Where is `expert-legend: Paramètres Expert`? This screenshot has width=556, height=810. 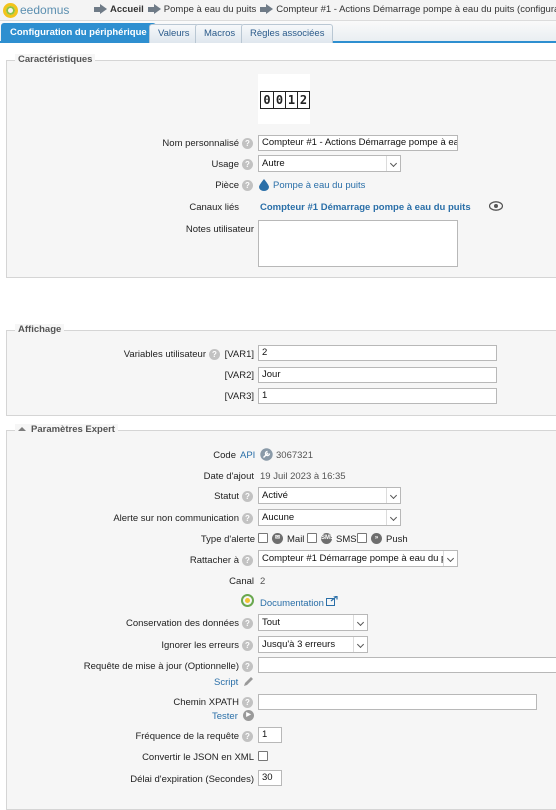 expert-legend: Paramètres Expert is located at coordinates (66, 429).